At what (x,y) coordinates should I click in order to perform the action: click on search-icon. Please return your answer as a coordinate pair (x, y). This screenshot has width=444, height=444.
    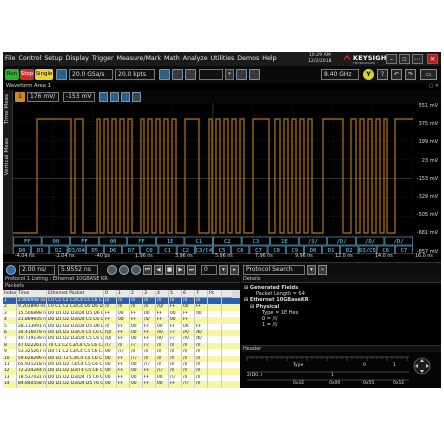
    Looking at the image, I should click on (124, 270).